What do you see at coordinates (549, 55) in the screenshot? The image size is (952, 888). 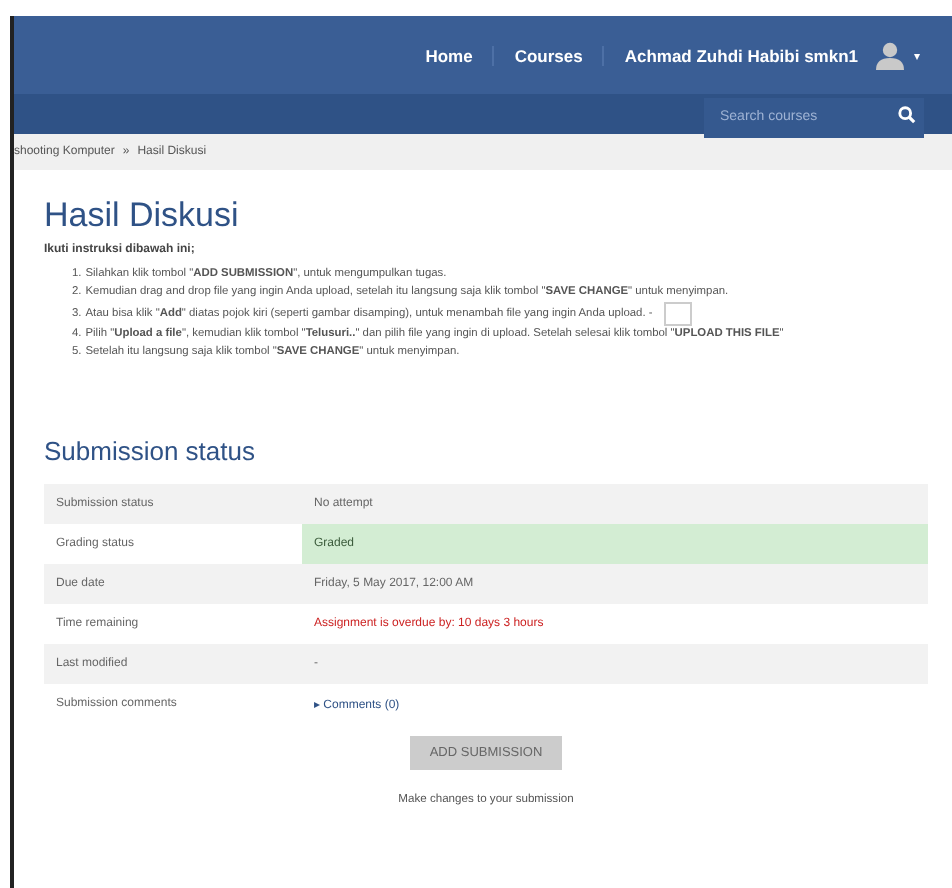 I see `nav-link: Courses` at bounding box center [549, 55].